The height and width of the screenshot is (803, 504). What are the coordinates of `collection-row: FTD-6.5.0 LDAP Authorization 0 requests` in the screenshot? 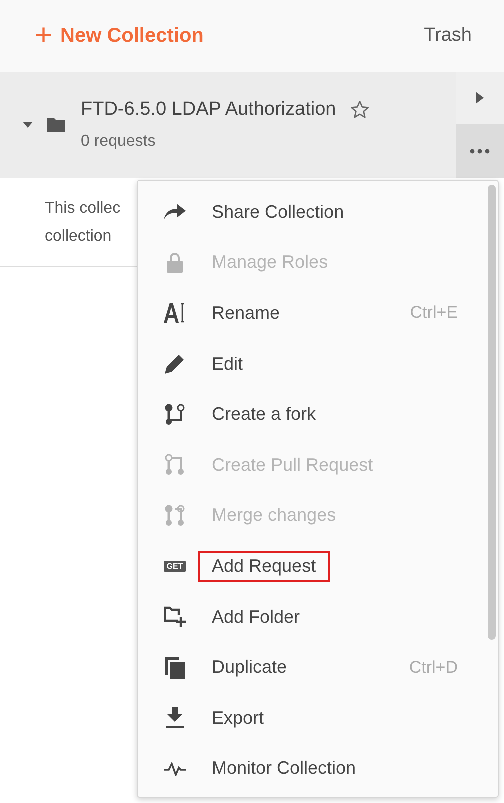 It's located at (252, 125).